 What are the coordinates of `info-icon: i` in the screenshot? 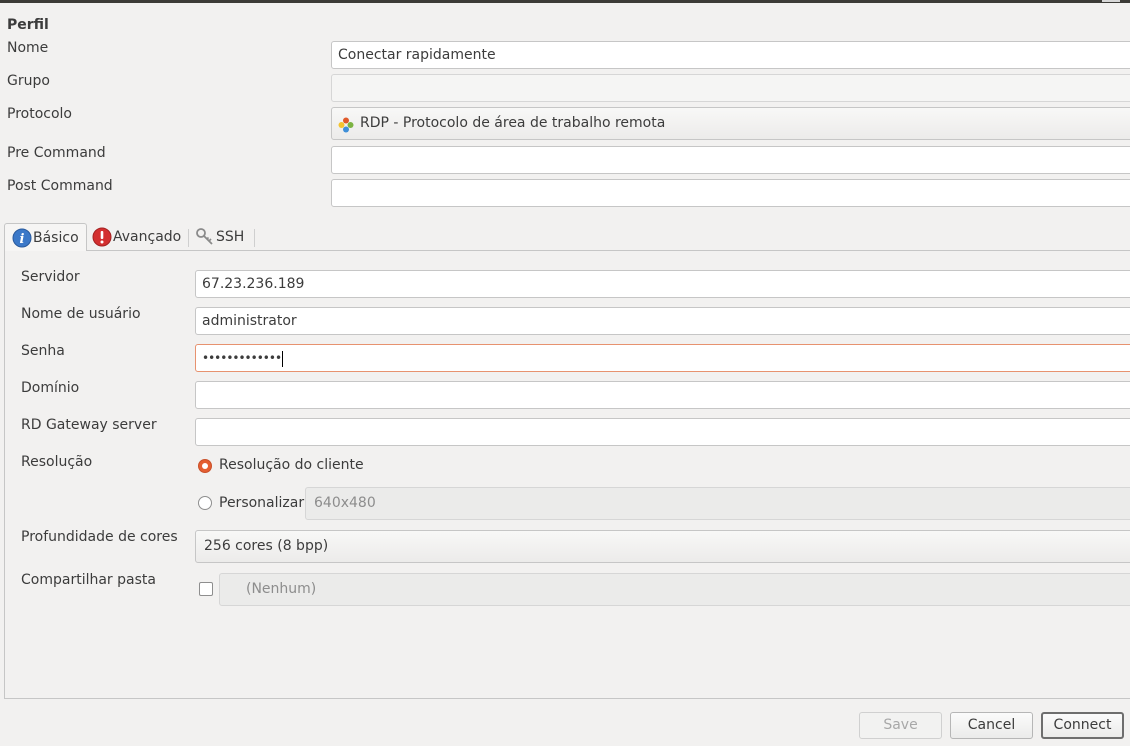 It's located at (22, 238).